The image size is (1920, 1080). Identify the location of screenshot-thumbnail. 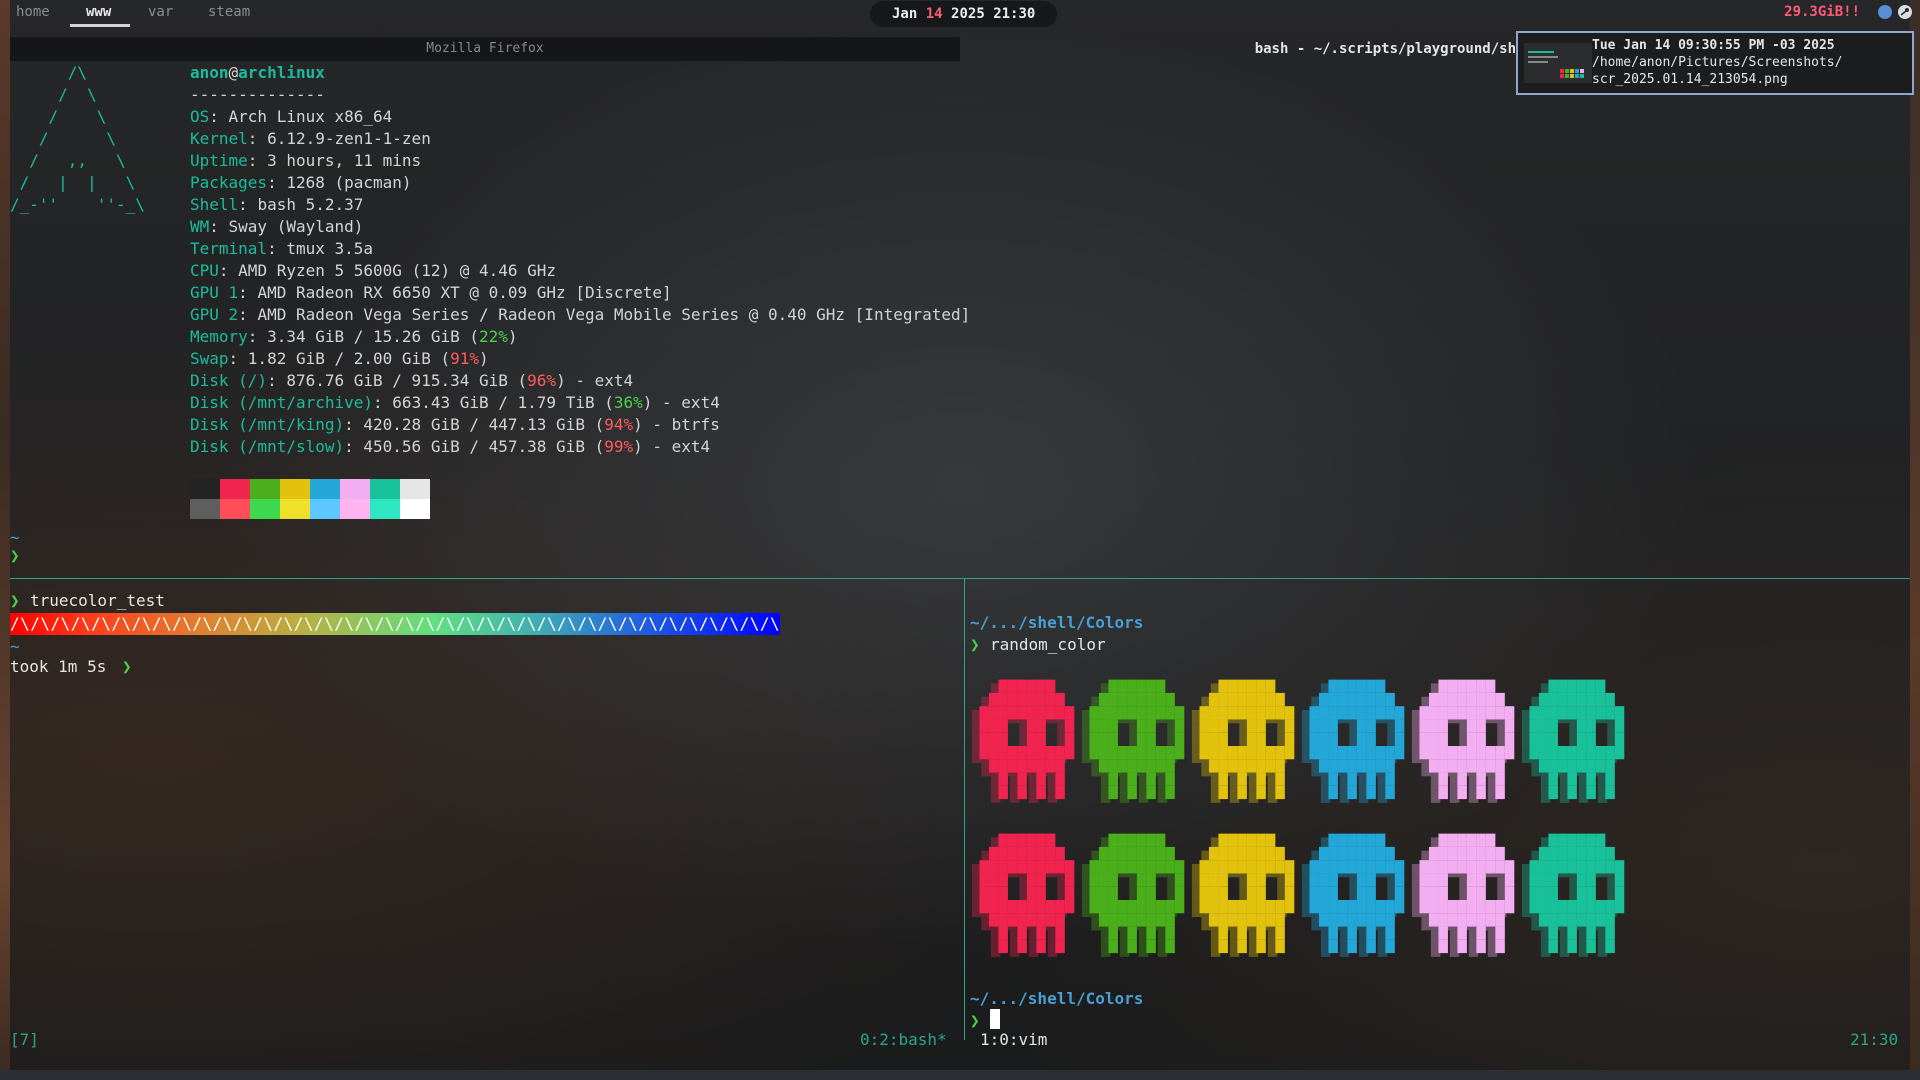
(1558, 63).